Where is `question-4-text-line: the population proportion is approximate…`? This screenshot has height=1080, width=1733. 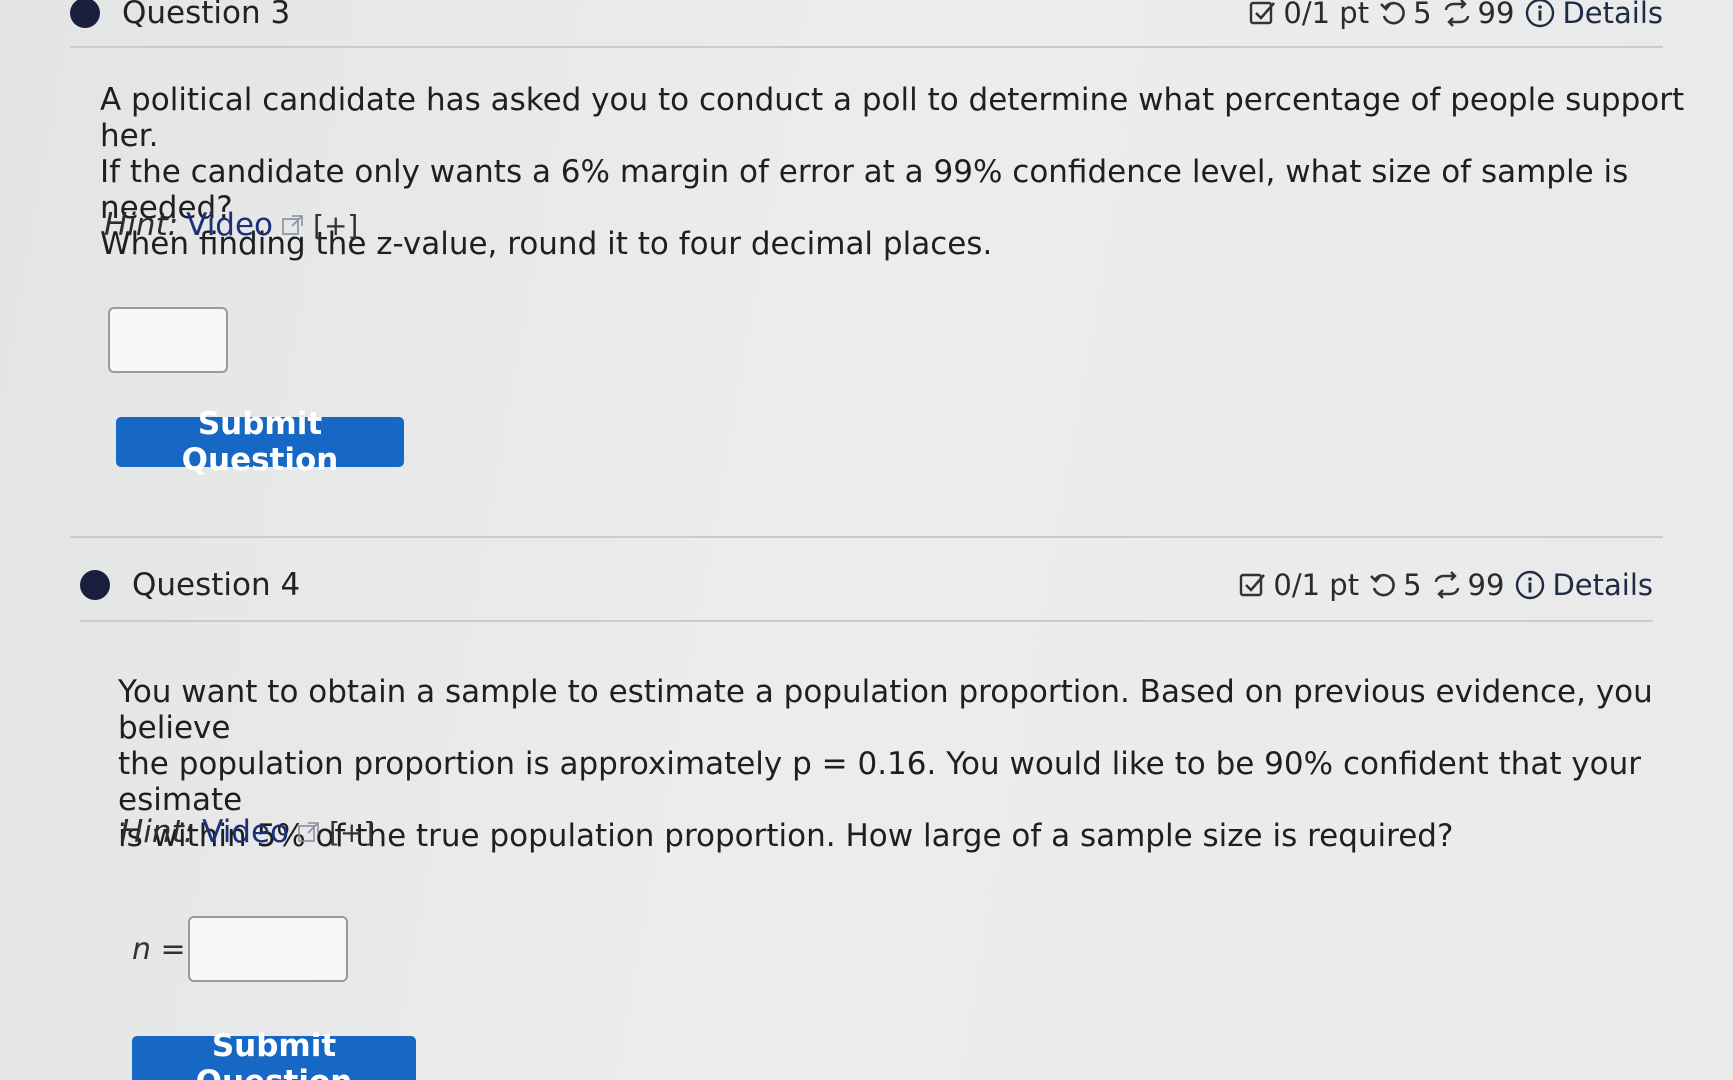
question-4-text-line: the population proportion is approximate… is located at coordinates (880, 782).